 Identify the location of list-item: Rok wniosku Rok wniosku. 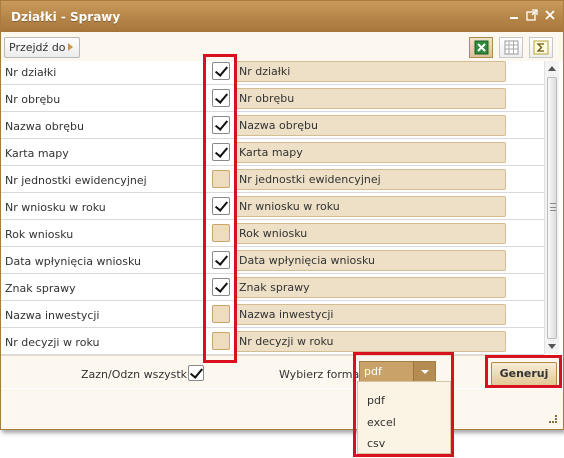
(272, 233).